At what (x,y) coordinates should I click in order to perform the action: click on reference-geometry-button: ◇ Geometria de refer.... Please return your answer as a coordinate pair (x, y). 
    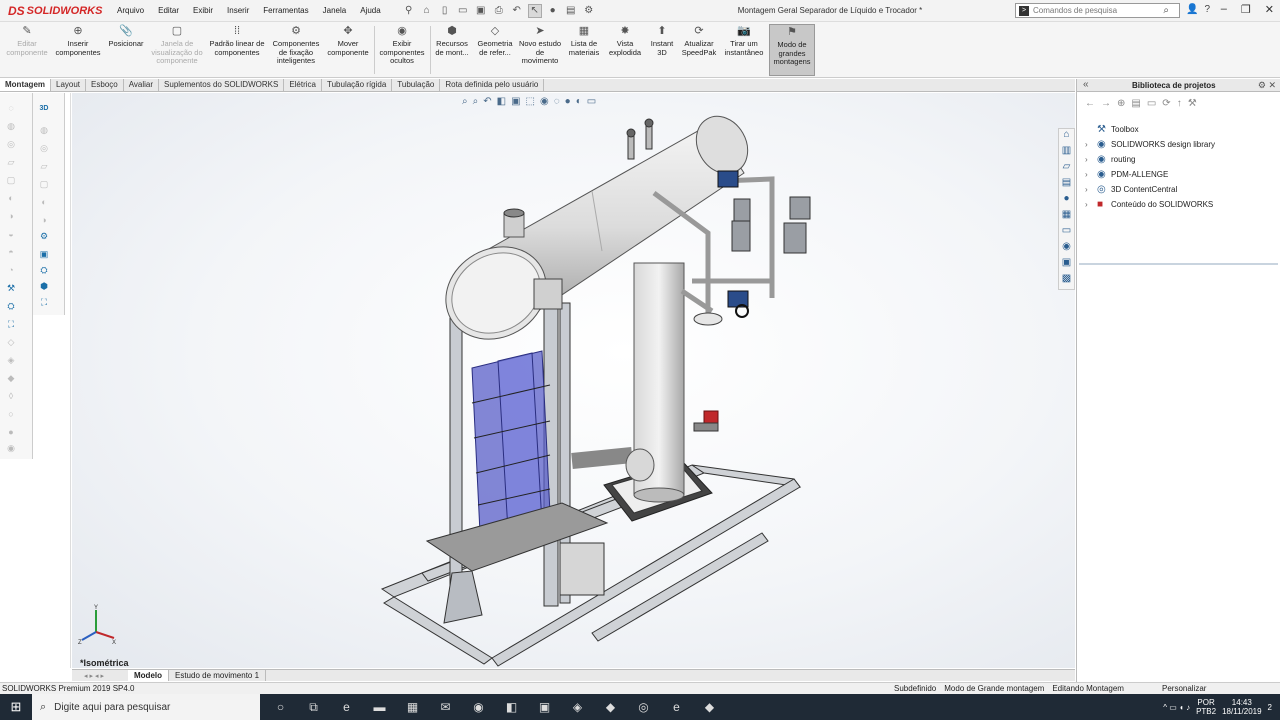
    Looking at the image, I should click on (495, 50).